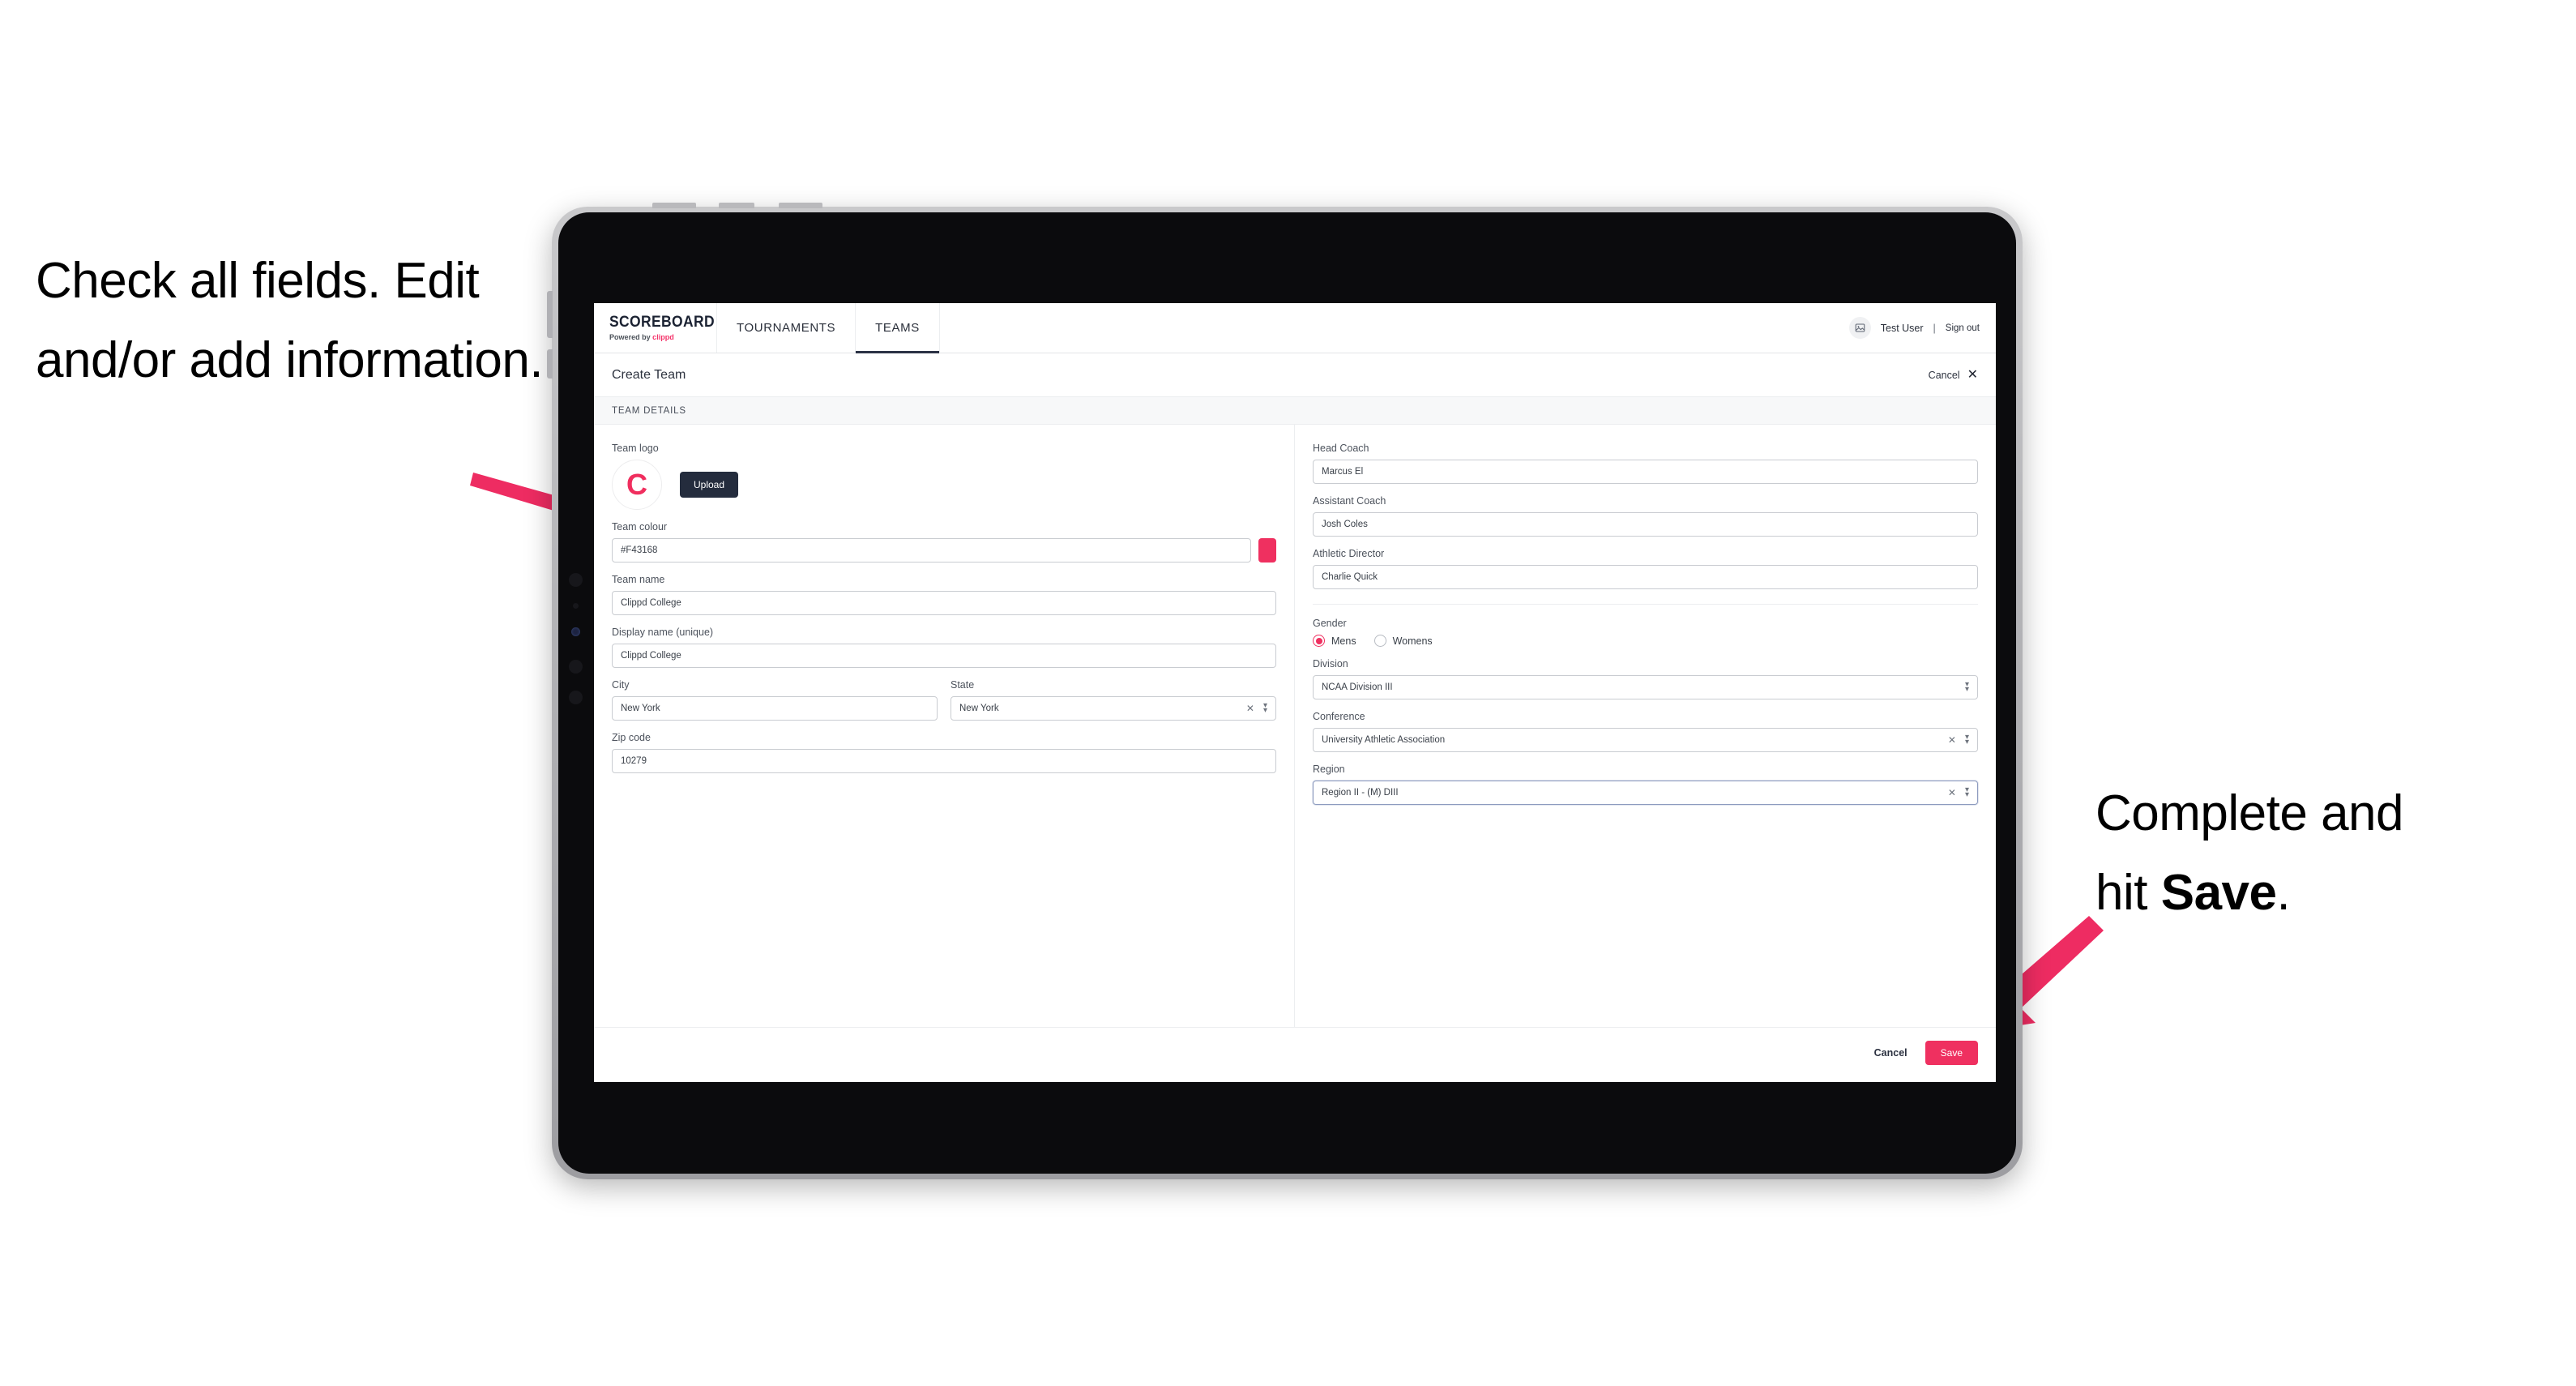 Image resolution: width=2576 pixels, height=1386 pixels. I want to click on field-assistant-coach-label: Assistant Coach, so click(1349, 501).